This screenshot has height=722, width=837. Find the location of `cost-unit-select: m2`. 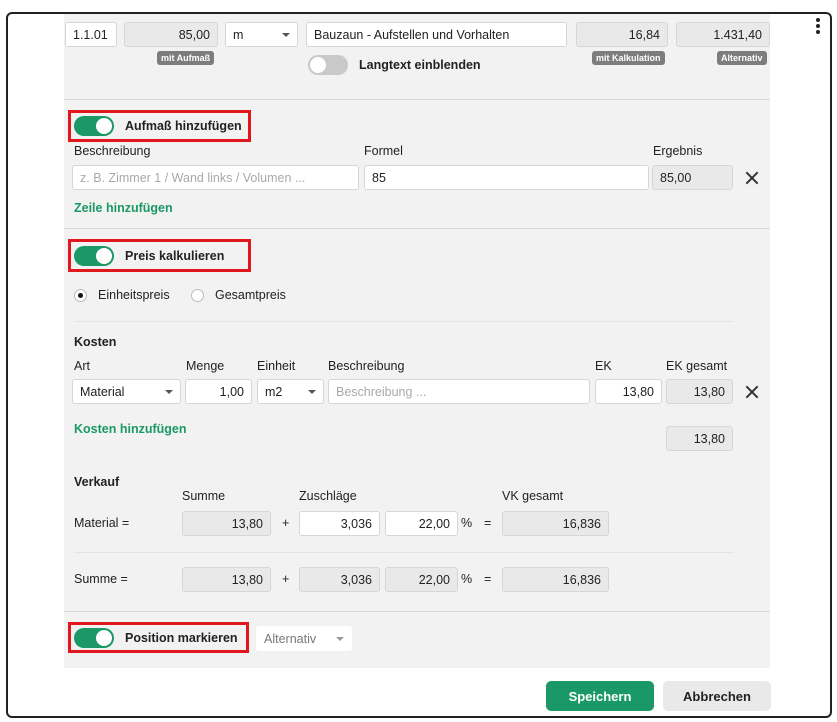

cost-unit-select: m2 is located at coordinates (290, 391).